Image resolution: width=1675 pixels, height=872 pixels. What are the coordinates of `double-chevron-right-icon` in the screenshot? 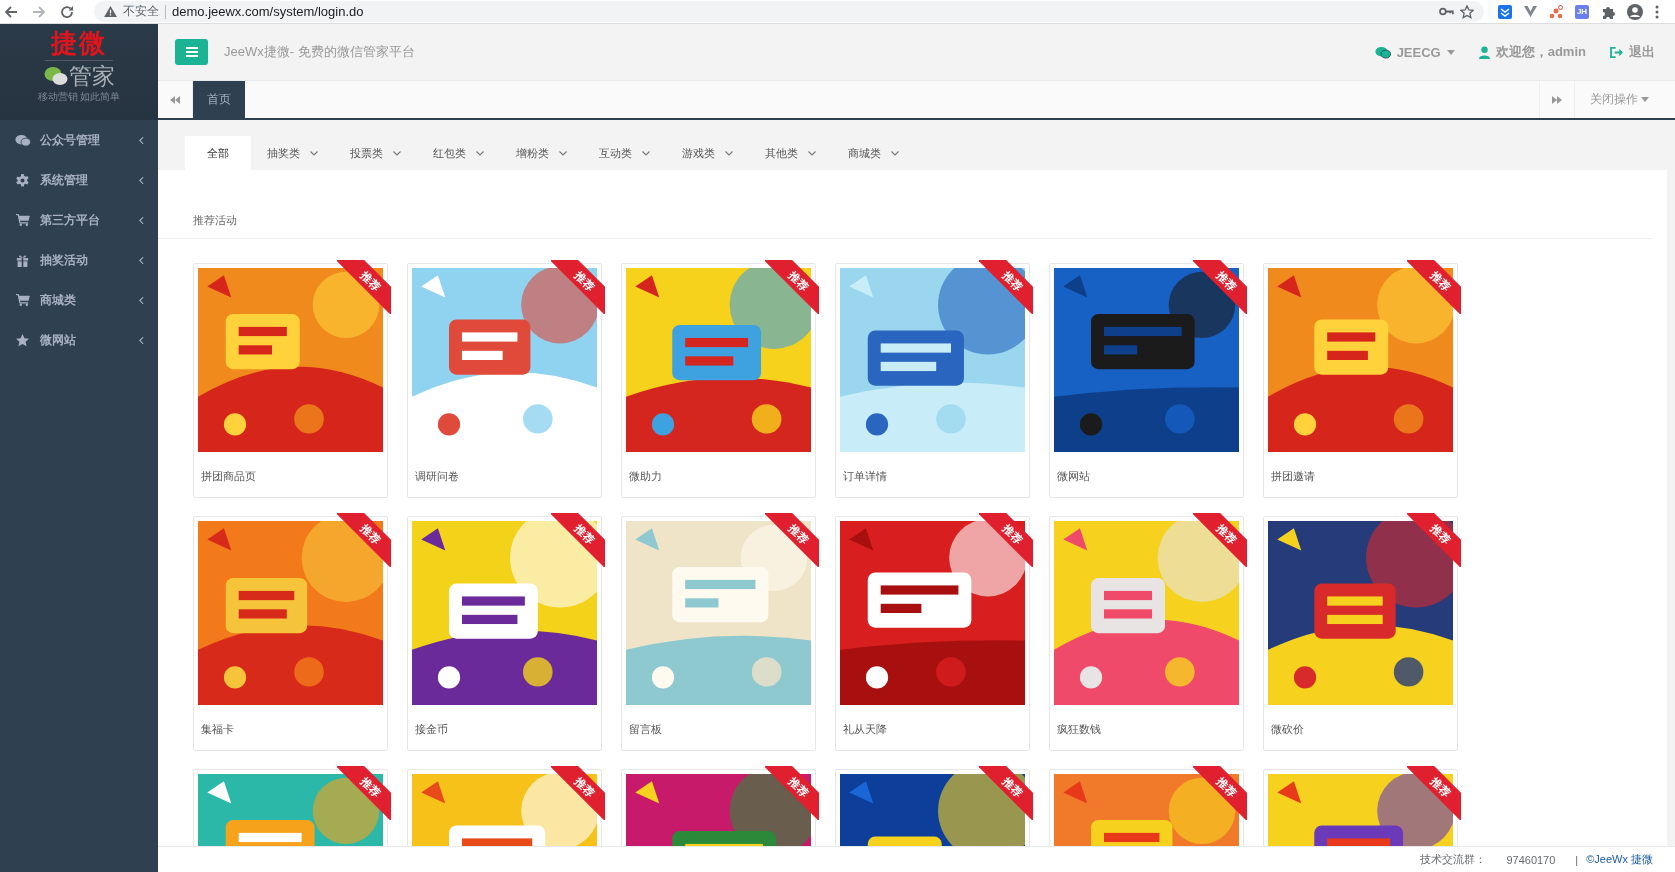 It's located at (1557, 99).